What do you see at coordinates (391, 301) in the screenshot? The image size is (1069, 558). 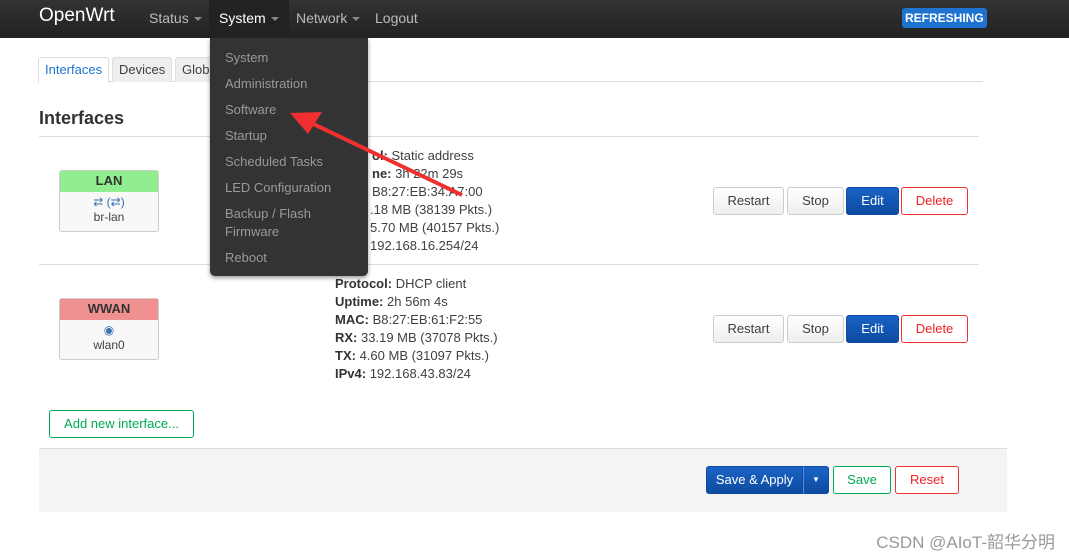 I see `detail-line: Uptime: 2h 56m 4s` at bounding box center [391, 301].